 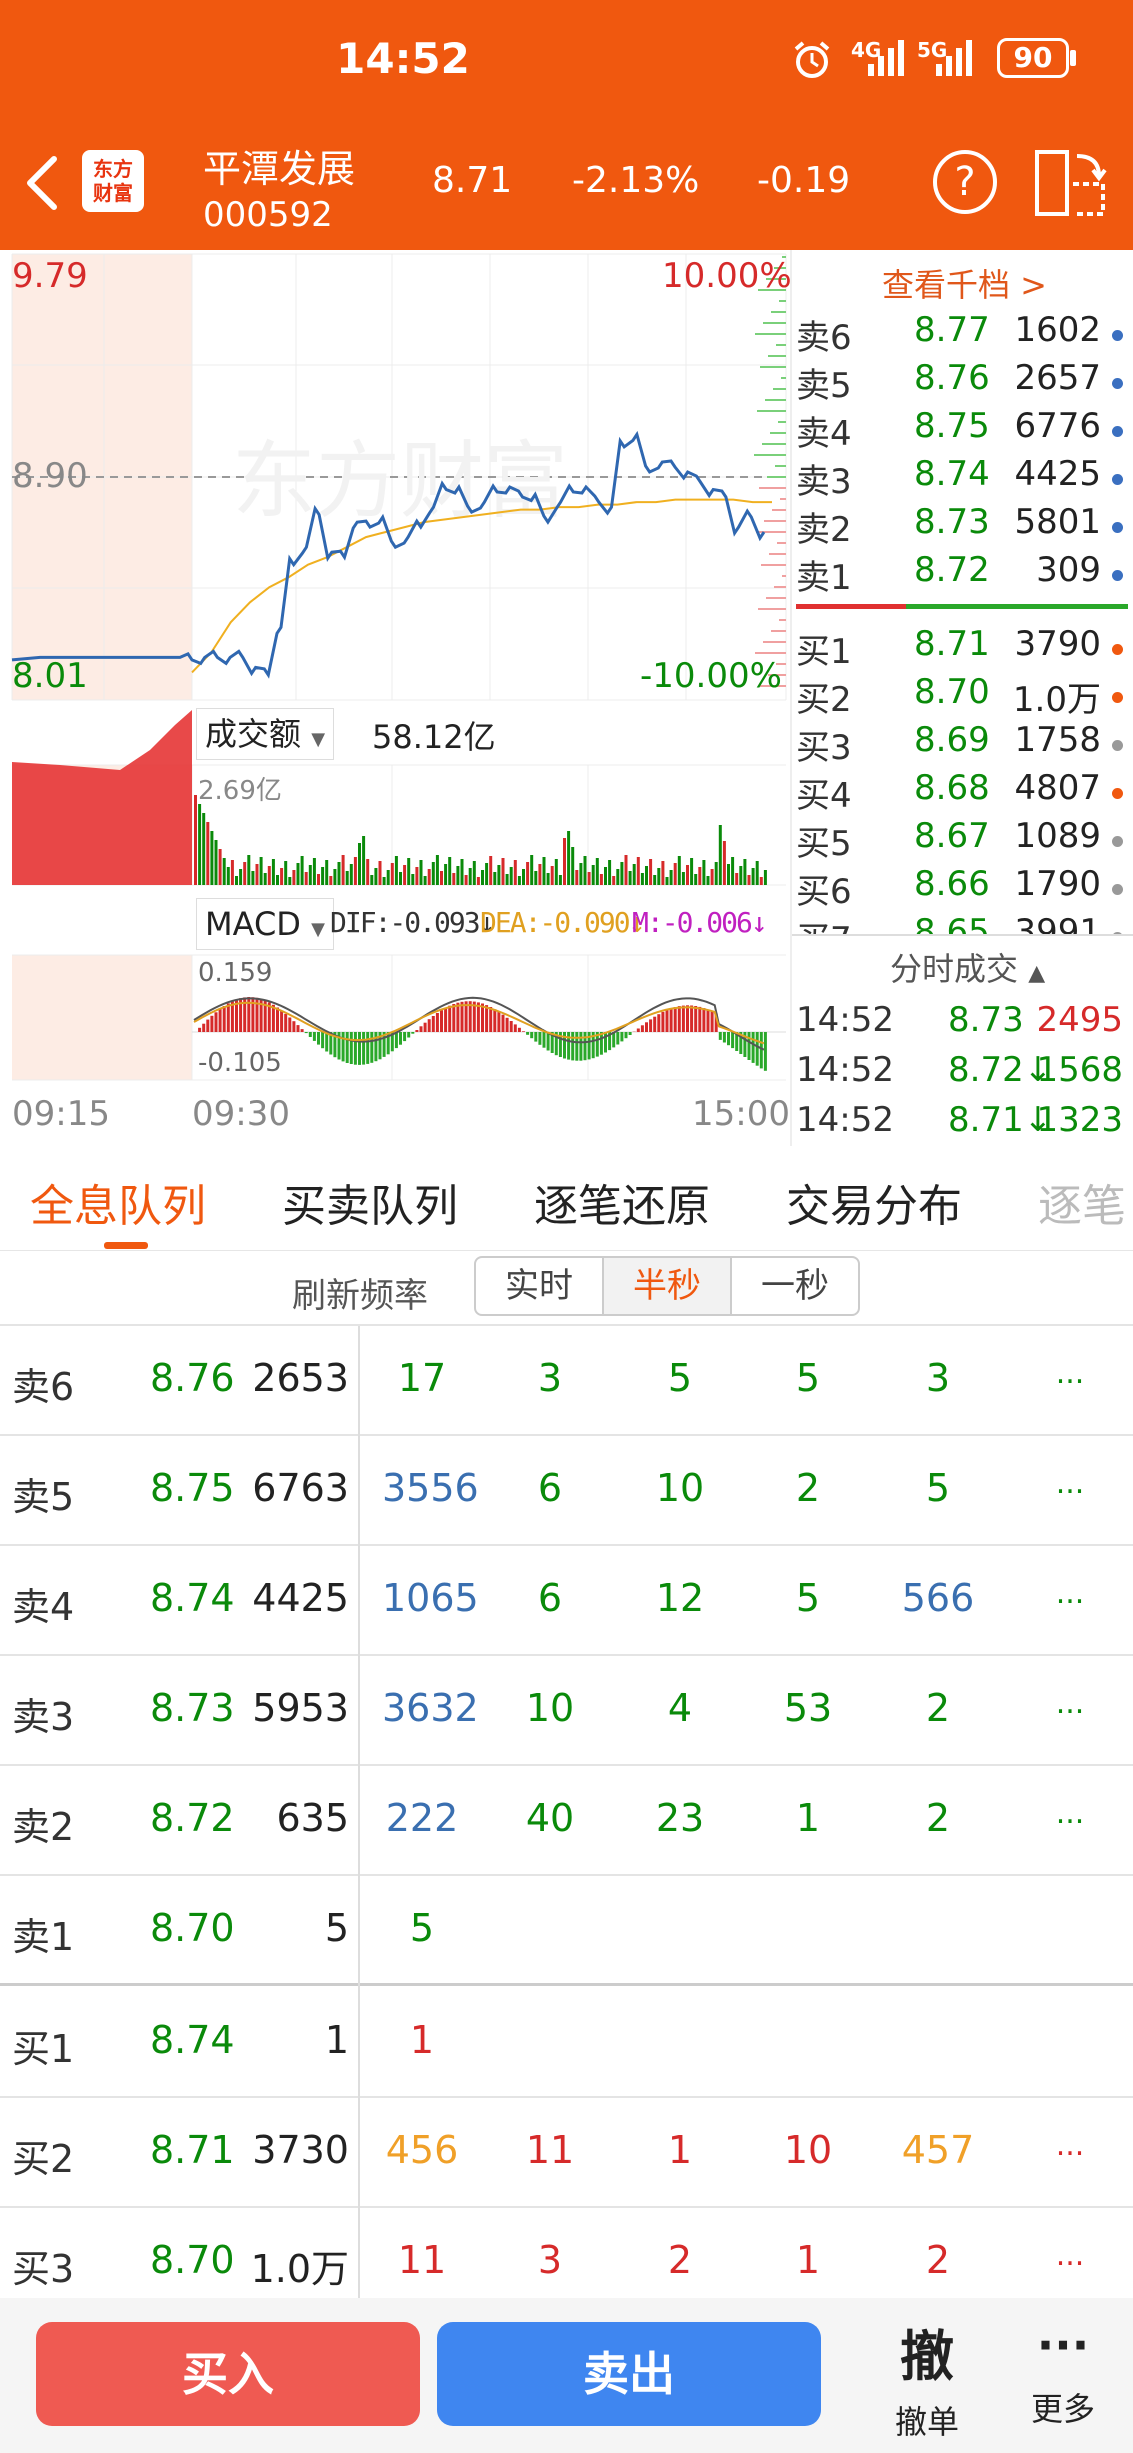 I want to click on ask-row: 卖5 8.76 2657, so click(x=964, y=382).